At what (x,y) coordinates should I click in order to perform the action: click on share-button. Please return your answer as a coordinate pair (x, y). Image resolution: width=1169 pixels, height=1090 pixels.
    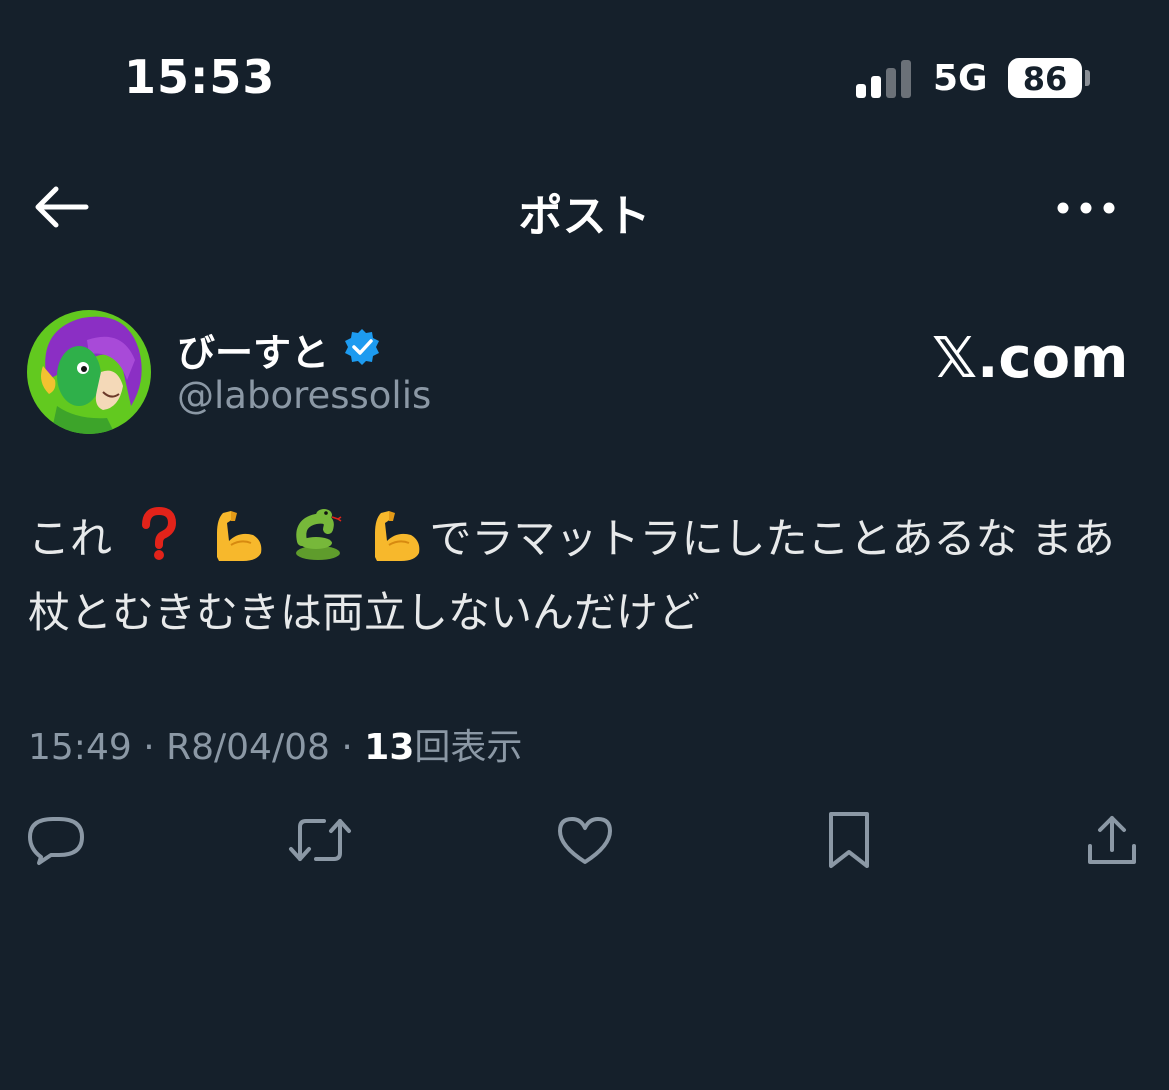
    Looking at the image, I should click on (1112, 840).